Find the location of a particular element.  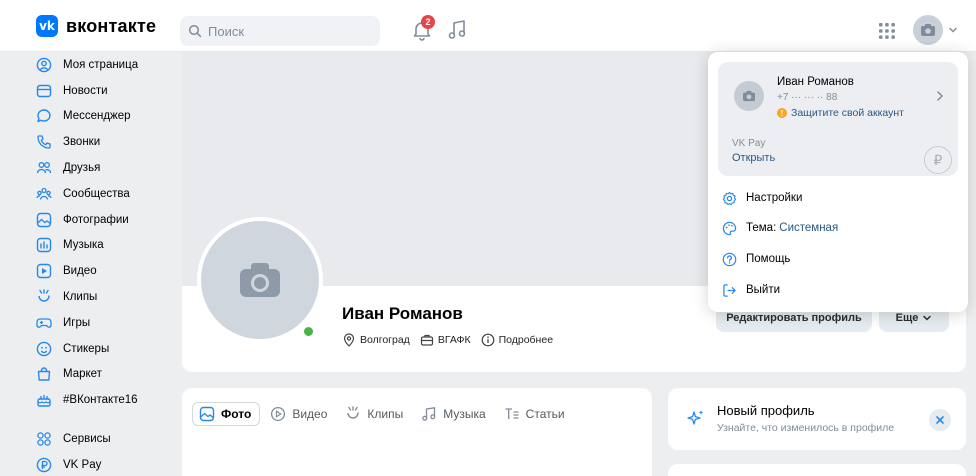

sidebar-item-photos: Фотографии is located at coordinates (106, 220).